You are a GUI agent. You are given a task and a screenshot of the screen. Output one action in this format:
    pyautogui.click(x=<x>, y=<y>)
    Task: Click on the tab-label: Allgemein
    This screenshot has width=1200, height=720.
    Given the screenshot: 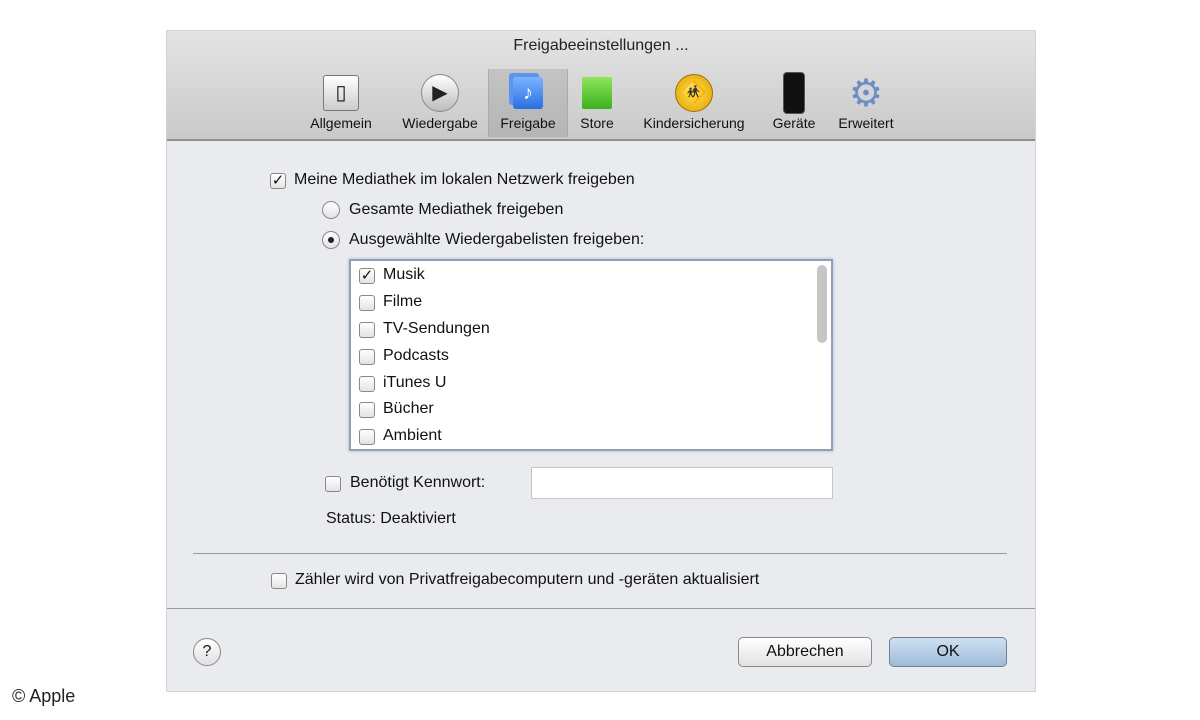 What is the action you would take?
    pyautogui.click(x=341, y=123)
    